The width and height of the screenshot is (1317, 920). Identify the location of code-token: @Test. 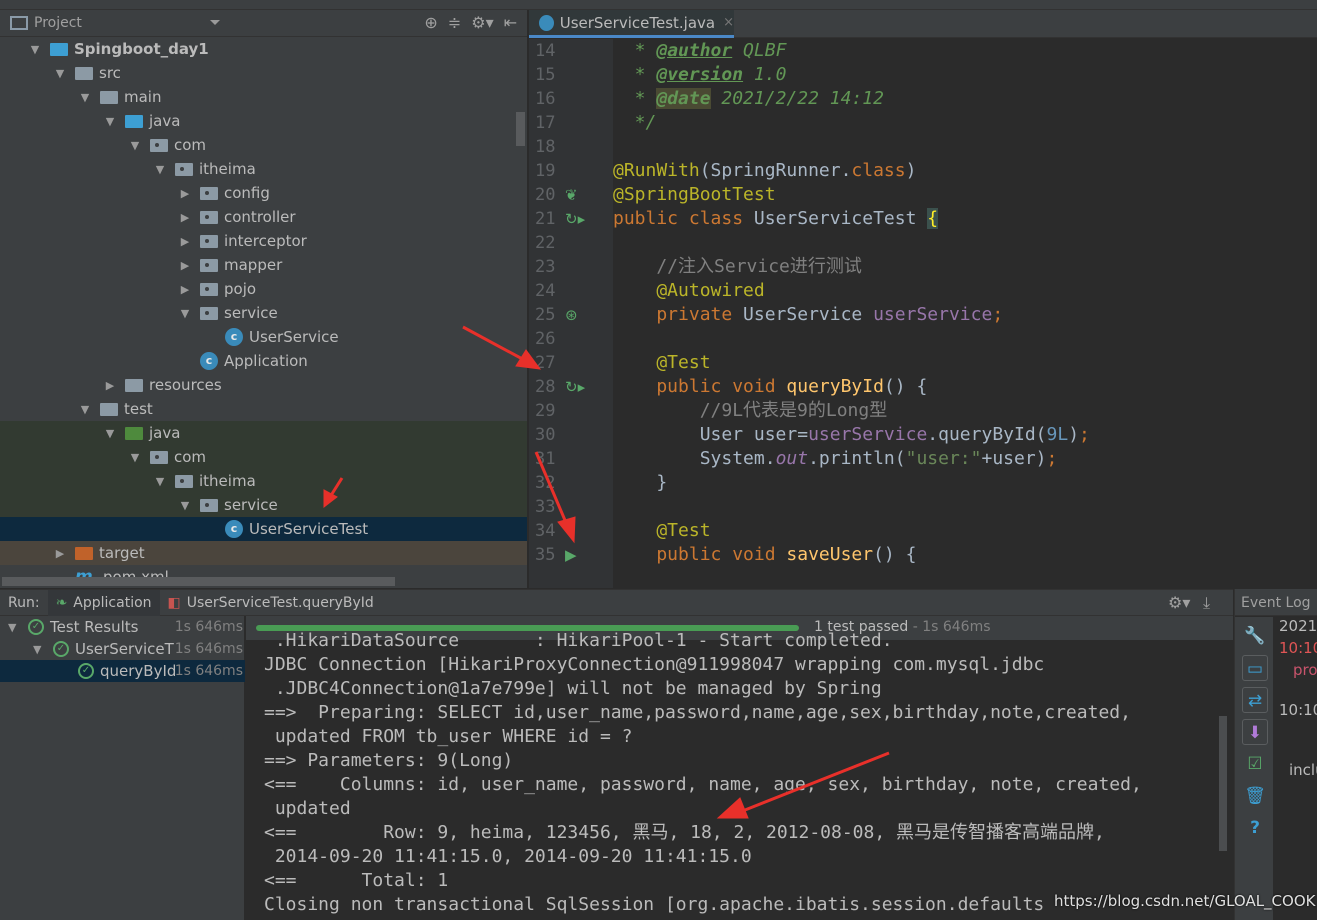
(662, 362).